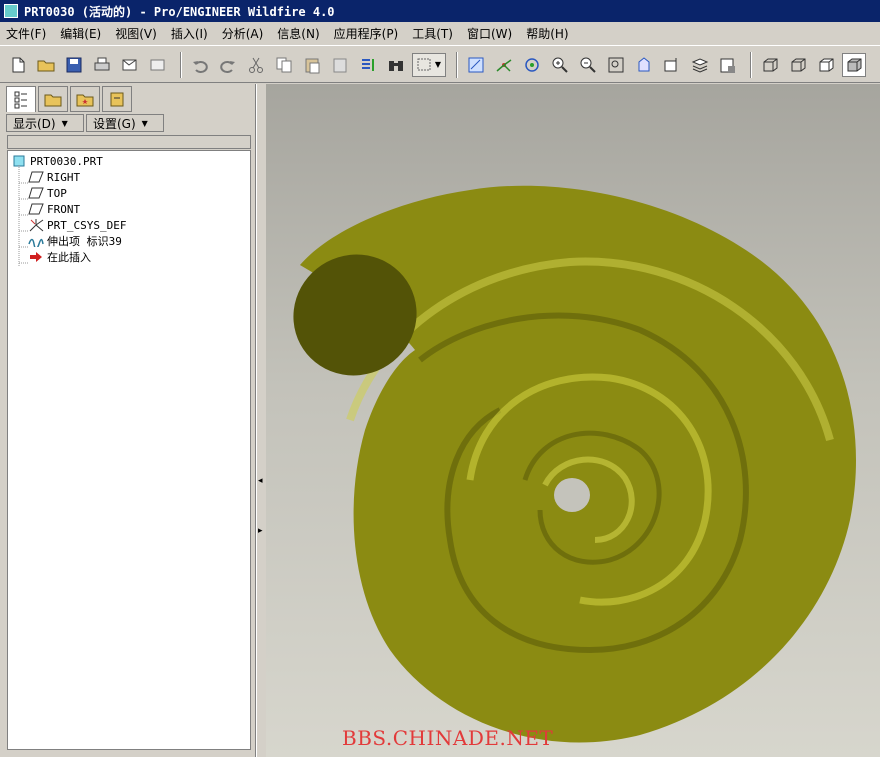 This screenshot has width=880, height=757. I want to click on binoculars-icon, so click(396, 65).